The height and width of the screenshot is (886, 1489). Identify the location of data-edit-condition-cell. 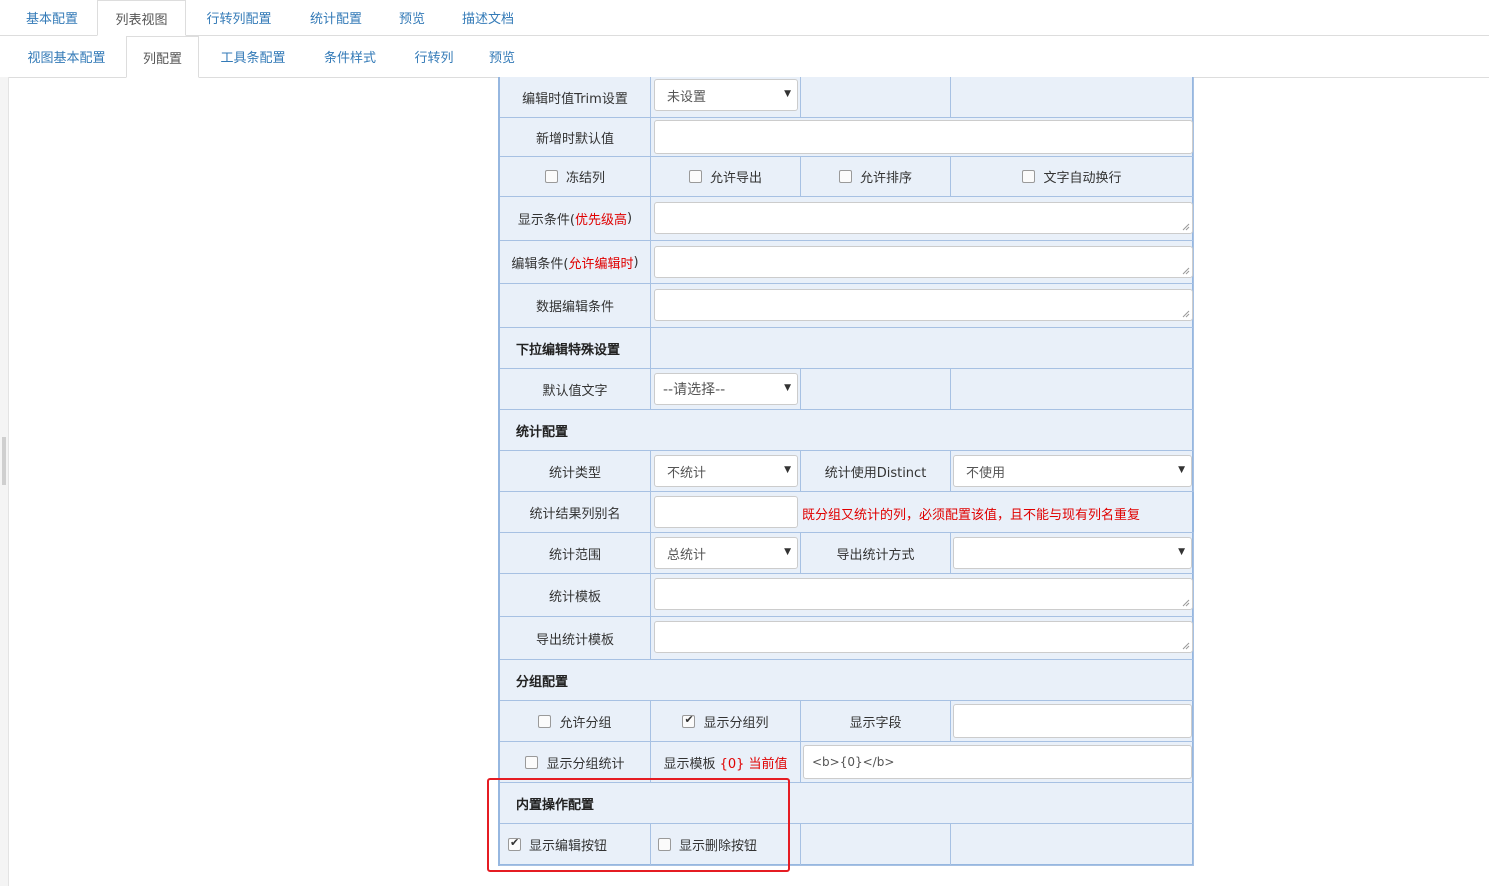
(922, 306).